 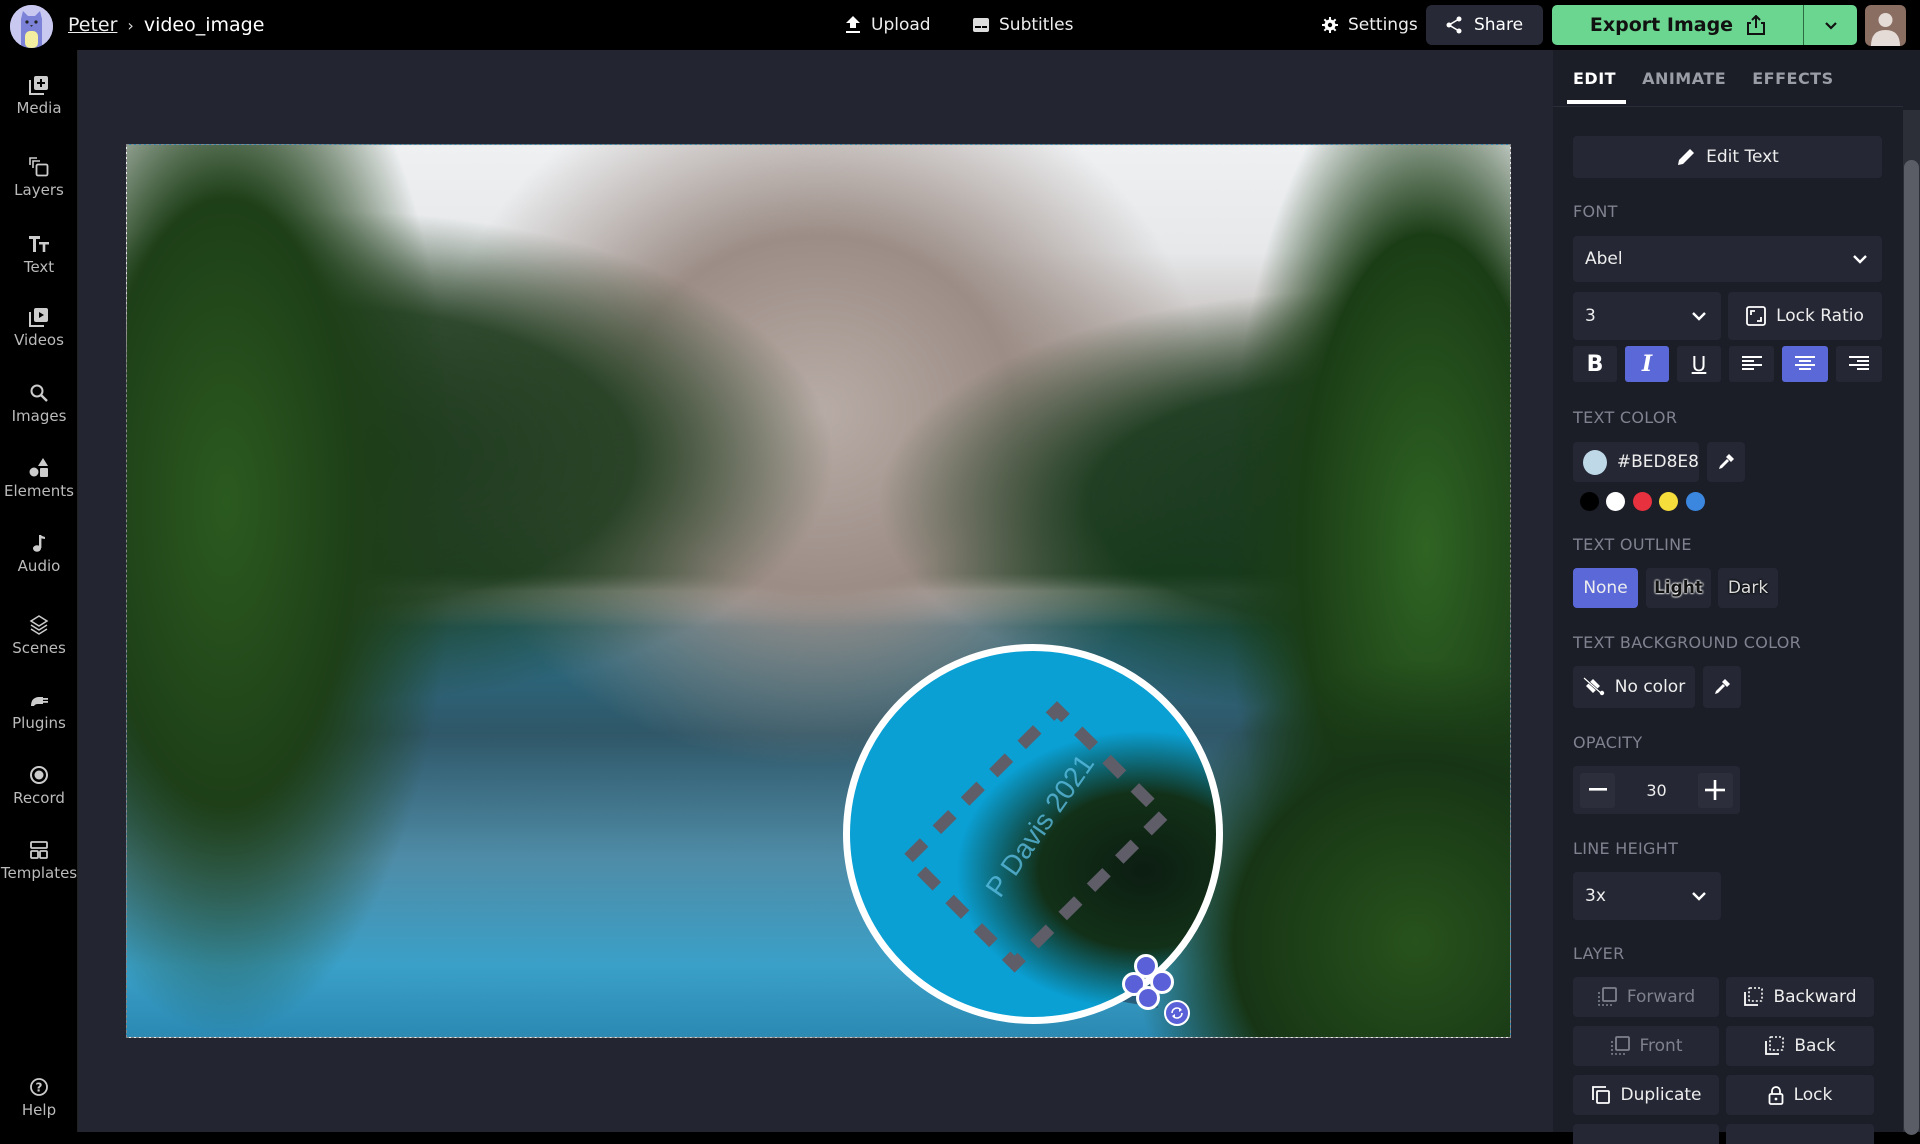 I want to click on sidebar-item-media: Media, so click(x=39, y=96).